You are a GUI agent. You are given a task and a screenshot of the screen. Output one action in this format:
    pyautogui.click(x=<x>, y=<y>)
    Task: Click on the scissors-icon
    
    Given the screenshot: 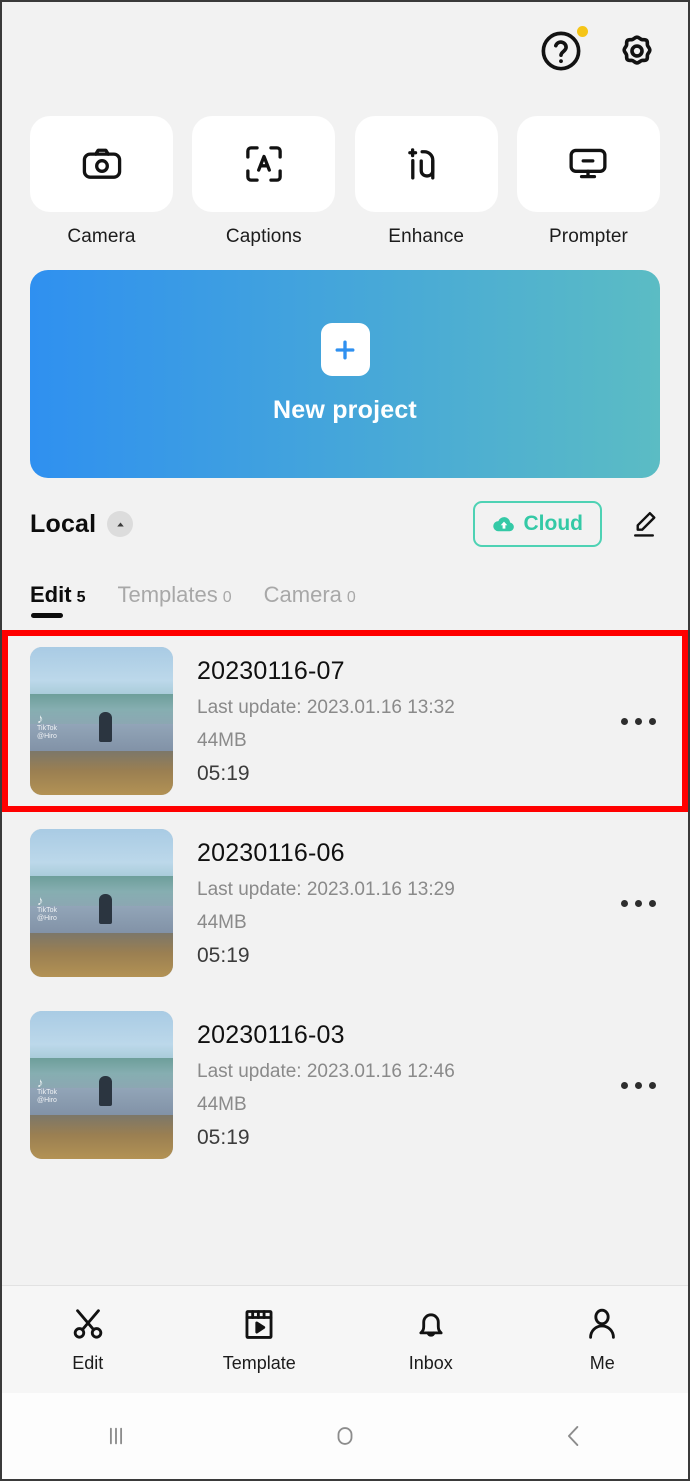 What is the action you would take?
    pyautogui.click(x=87, y=1324)
    